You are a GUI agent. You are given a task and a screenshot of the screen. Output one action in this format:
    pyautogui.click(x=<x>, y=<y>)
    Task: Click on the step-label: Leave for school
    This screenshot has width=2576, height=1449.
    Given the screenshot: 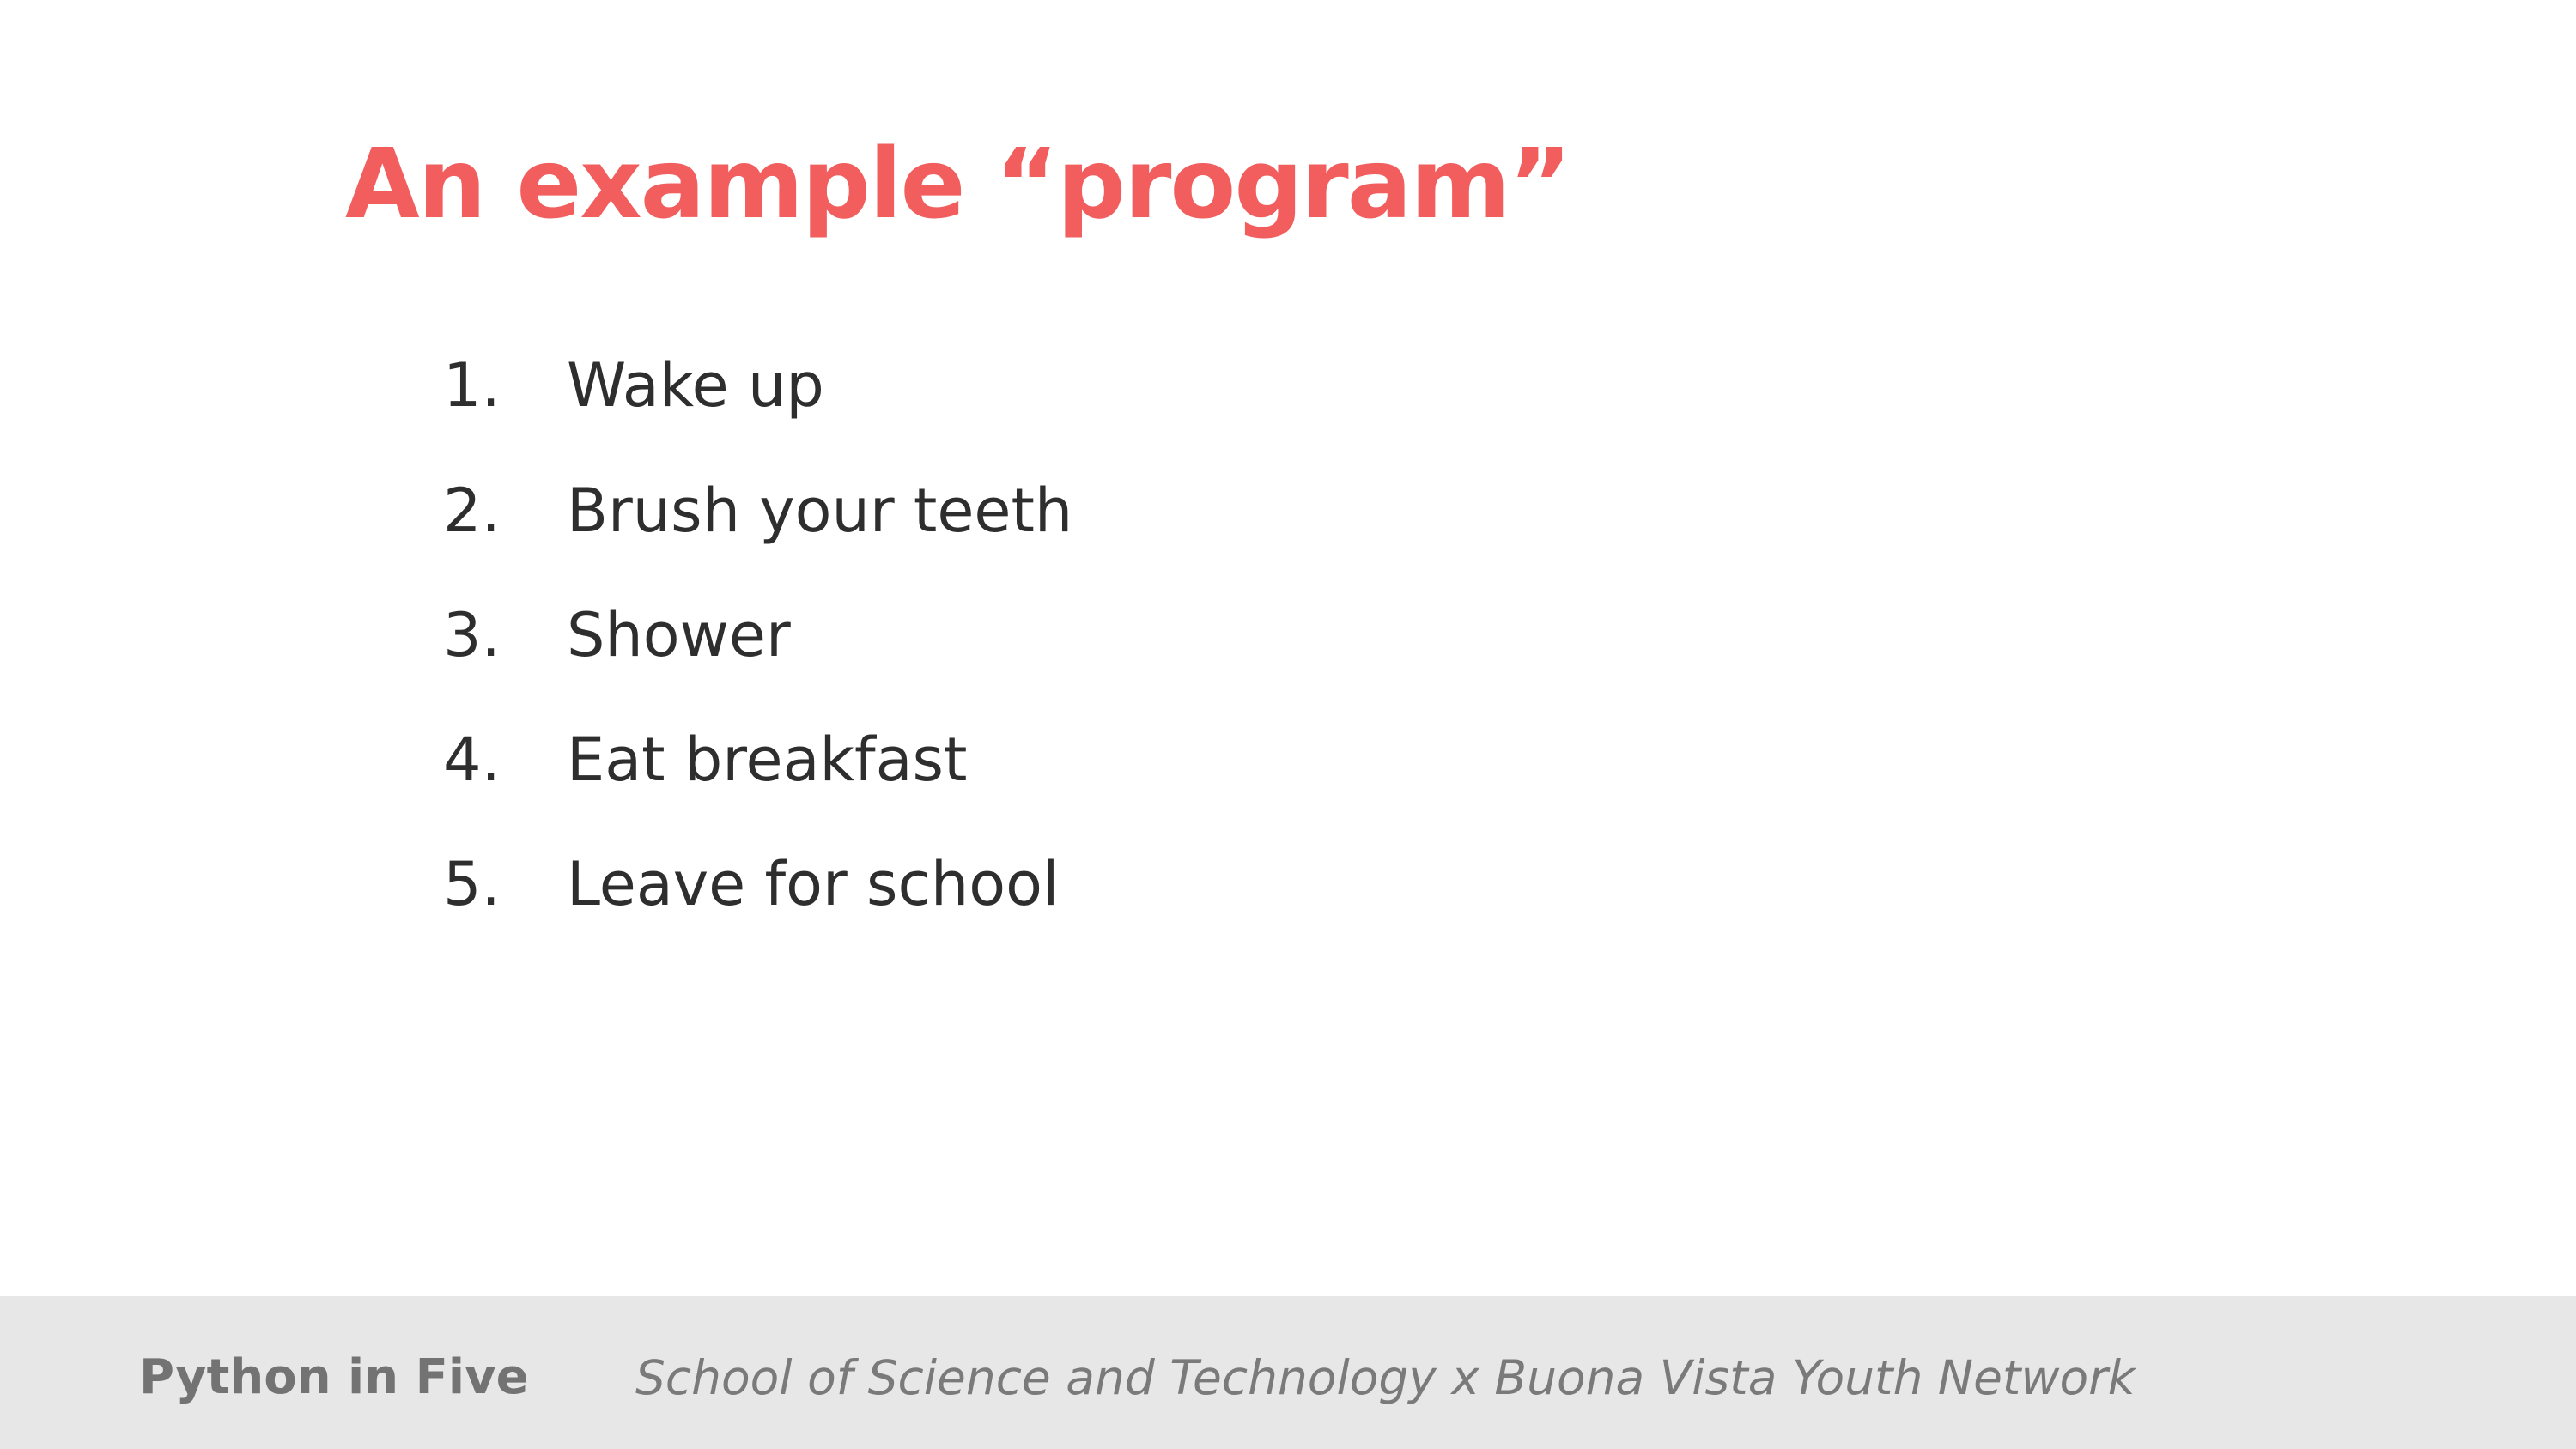 What is the action you would take?
    pyautogui.click(x=813, y=884)
    